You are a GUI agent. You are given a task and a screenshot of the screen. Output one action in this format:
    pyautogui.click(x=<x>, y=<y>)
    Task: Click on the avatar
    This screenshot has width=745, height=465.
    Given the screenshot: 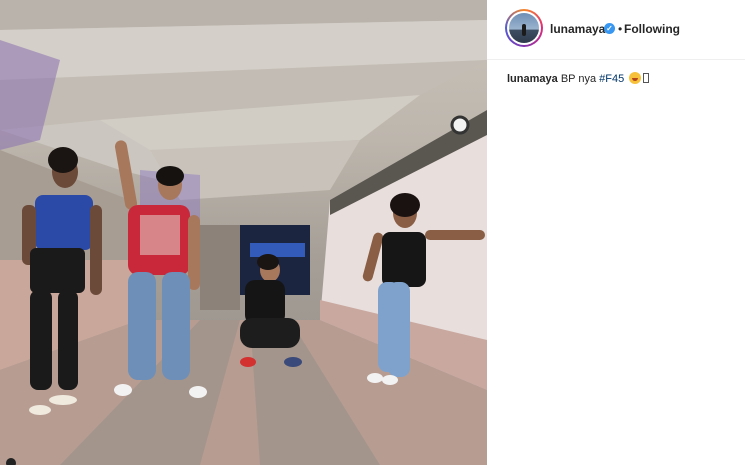 What is the action you would take?
    pyautogui.click(x=524, y=28)
    